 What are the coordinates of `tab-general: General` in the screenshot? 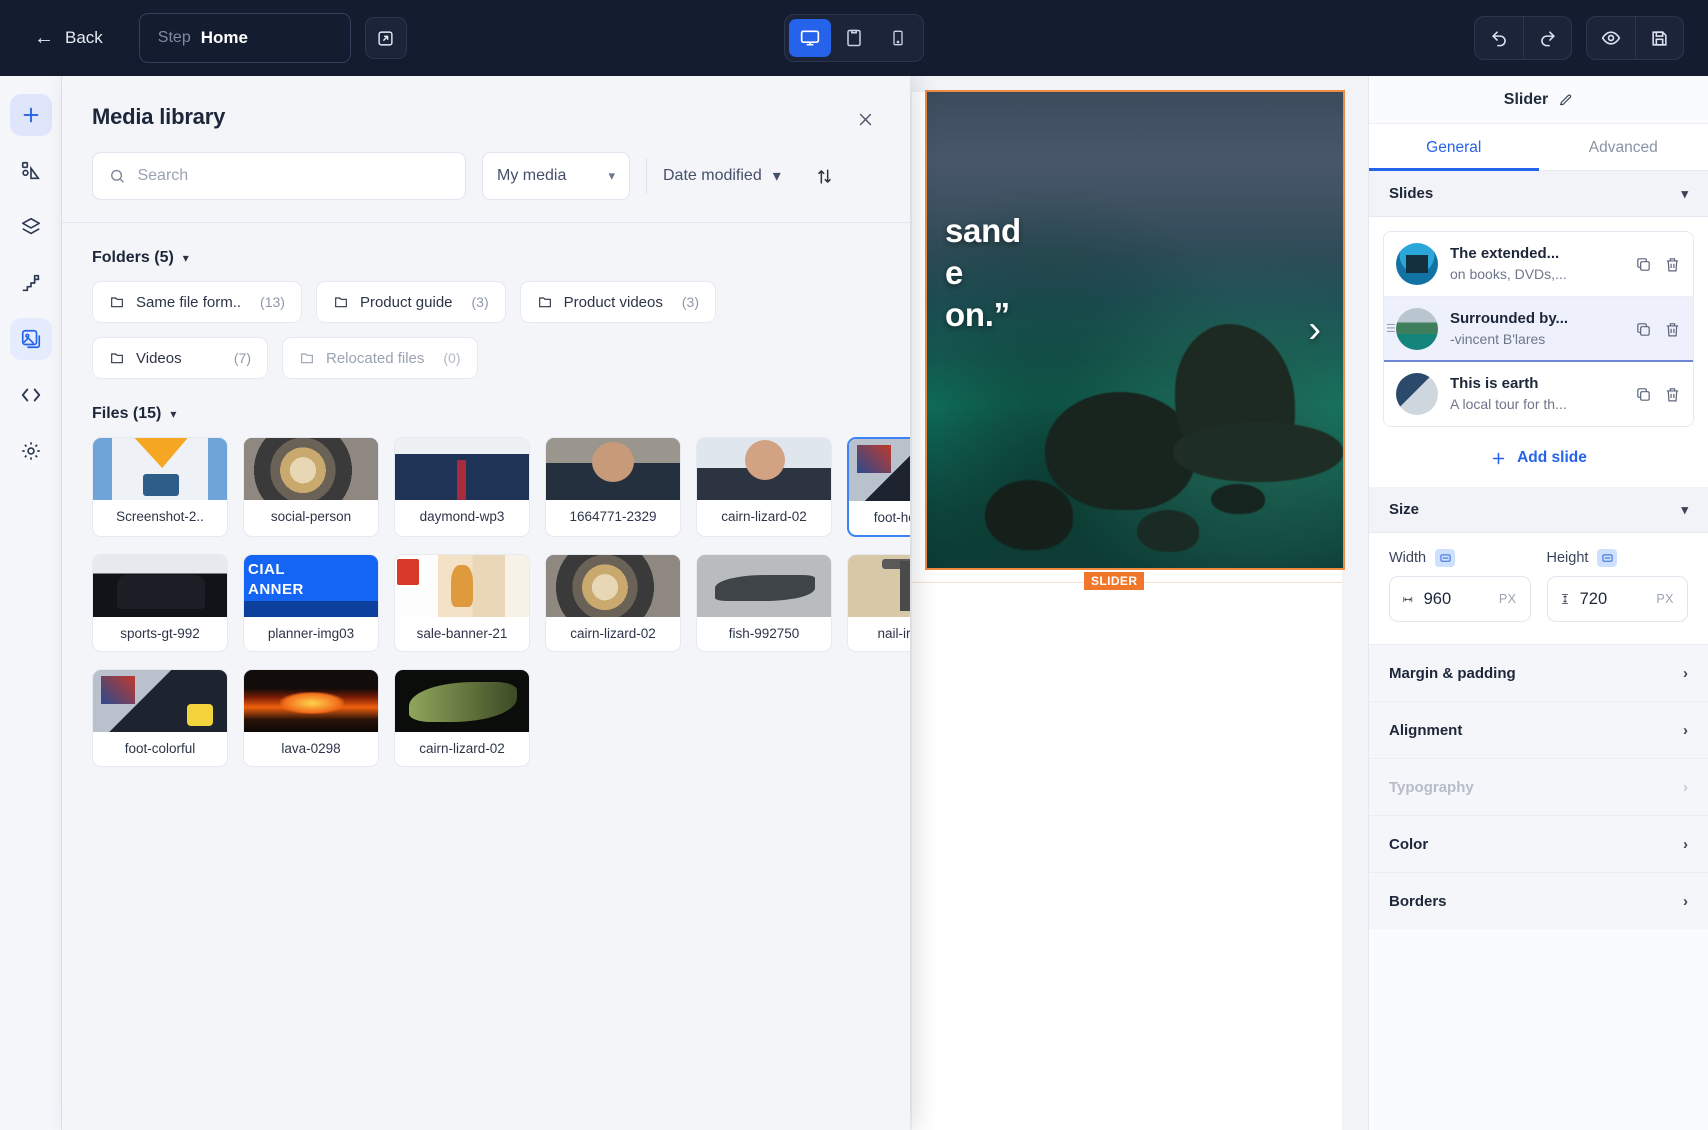 It's located at (1454, 147).